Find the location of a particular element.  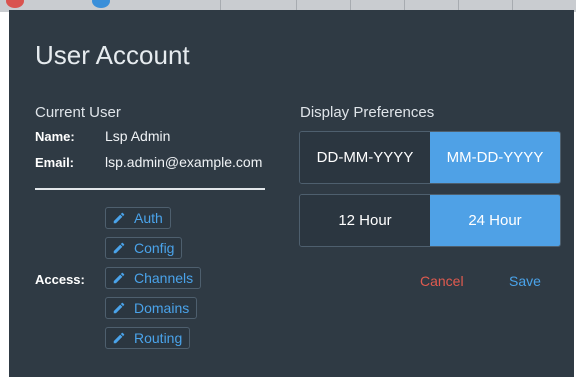

email-value: lsp.admin@example.com is located at coordinates (184, 162).